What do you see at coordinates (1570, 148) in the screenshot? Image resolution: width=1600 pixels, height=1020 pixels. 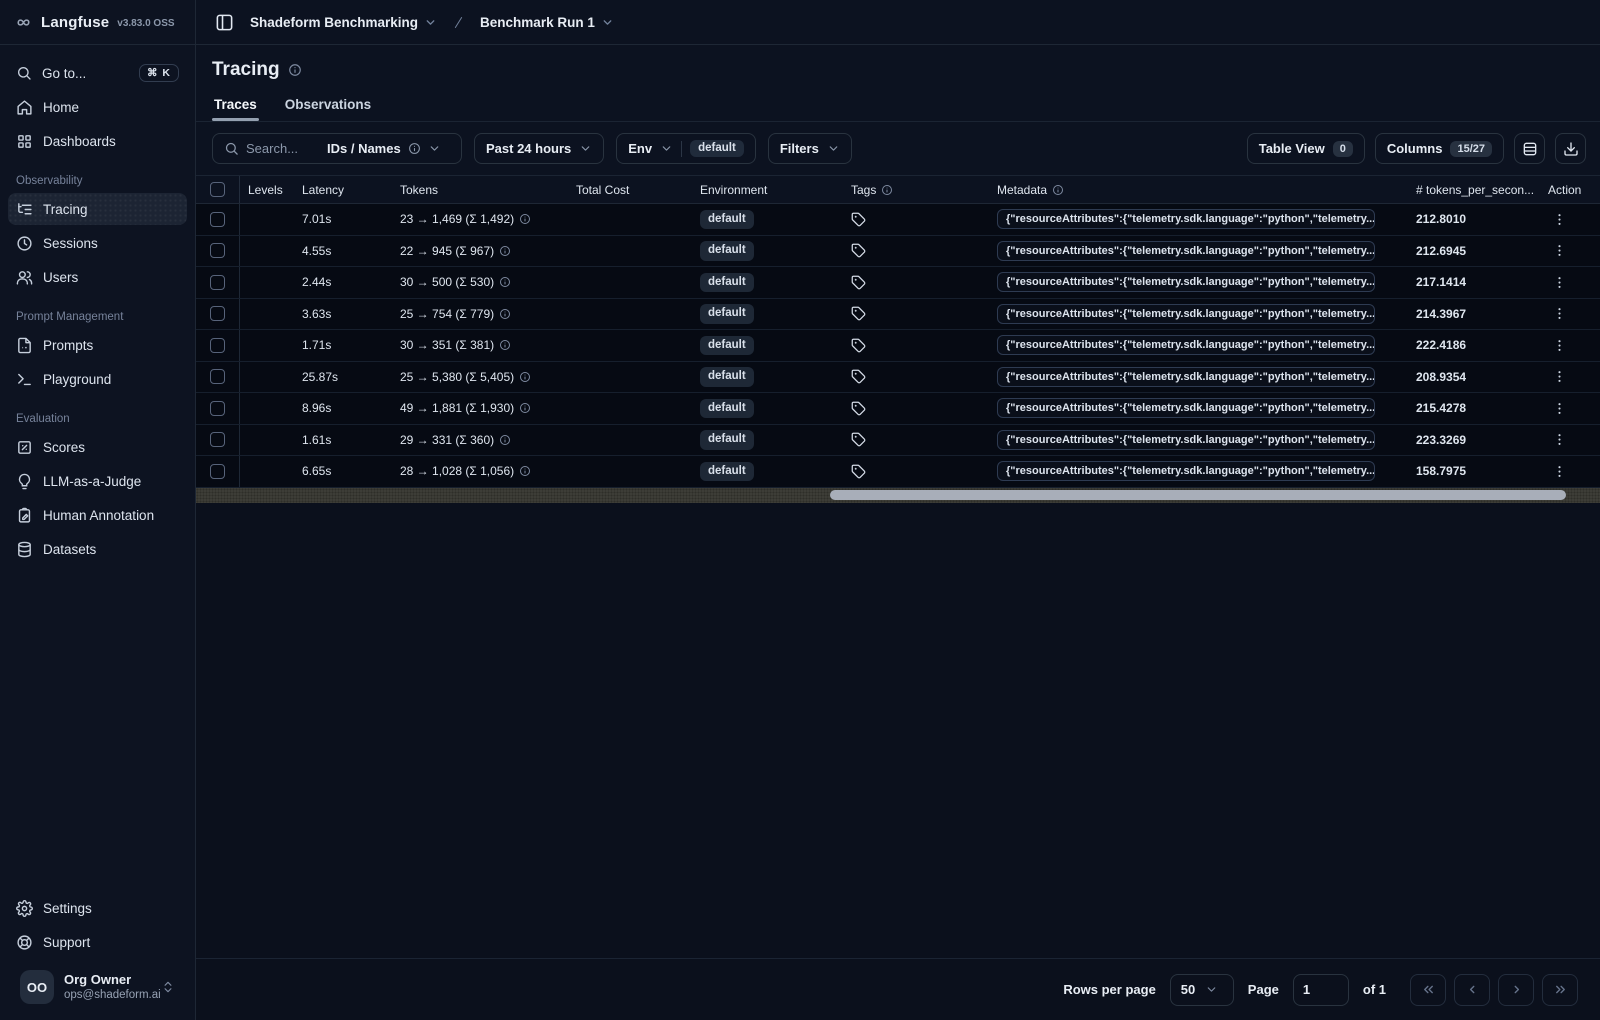 I see `export-download-button` at bounding box center [1570, 148].